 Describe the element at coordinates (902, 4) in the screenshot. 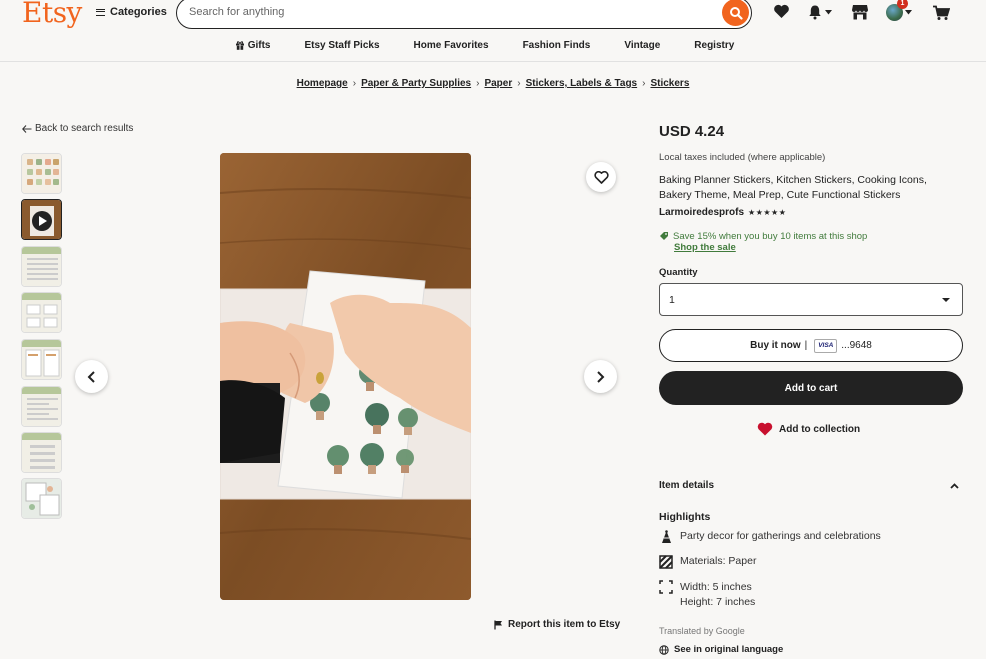

I see `cart-badge: 1` at that location.